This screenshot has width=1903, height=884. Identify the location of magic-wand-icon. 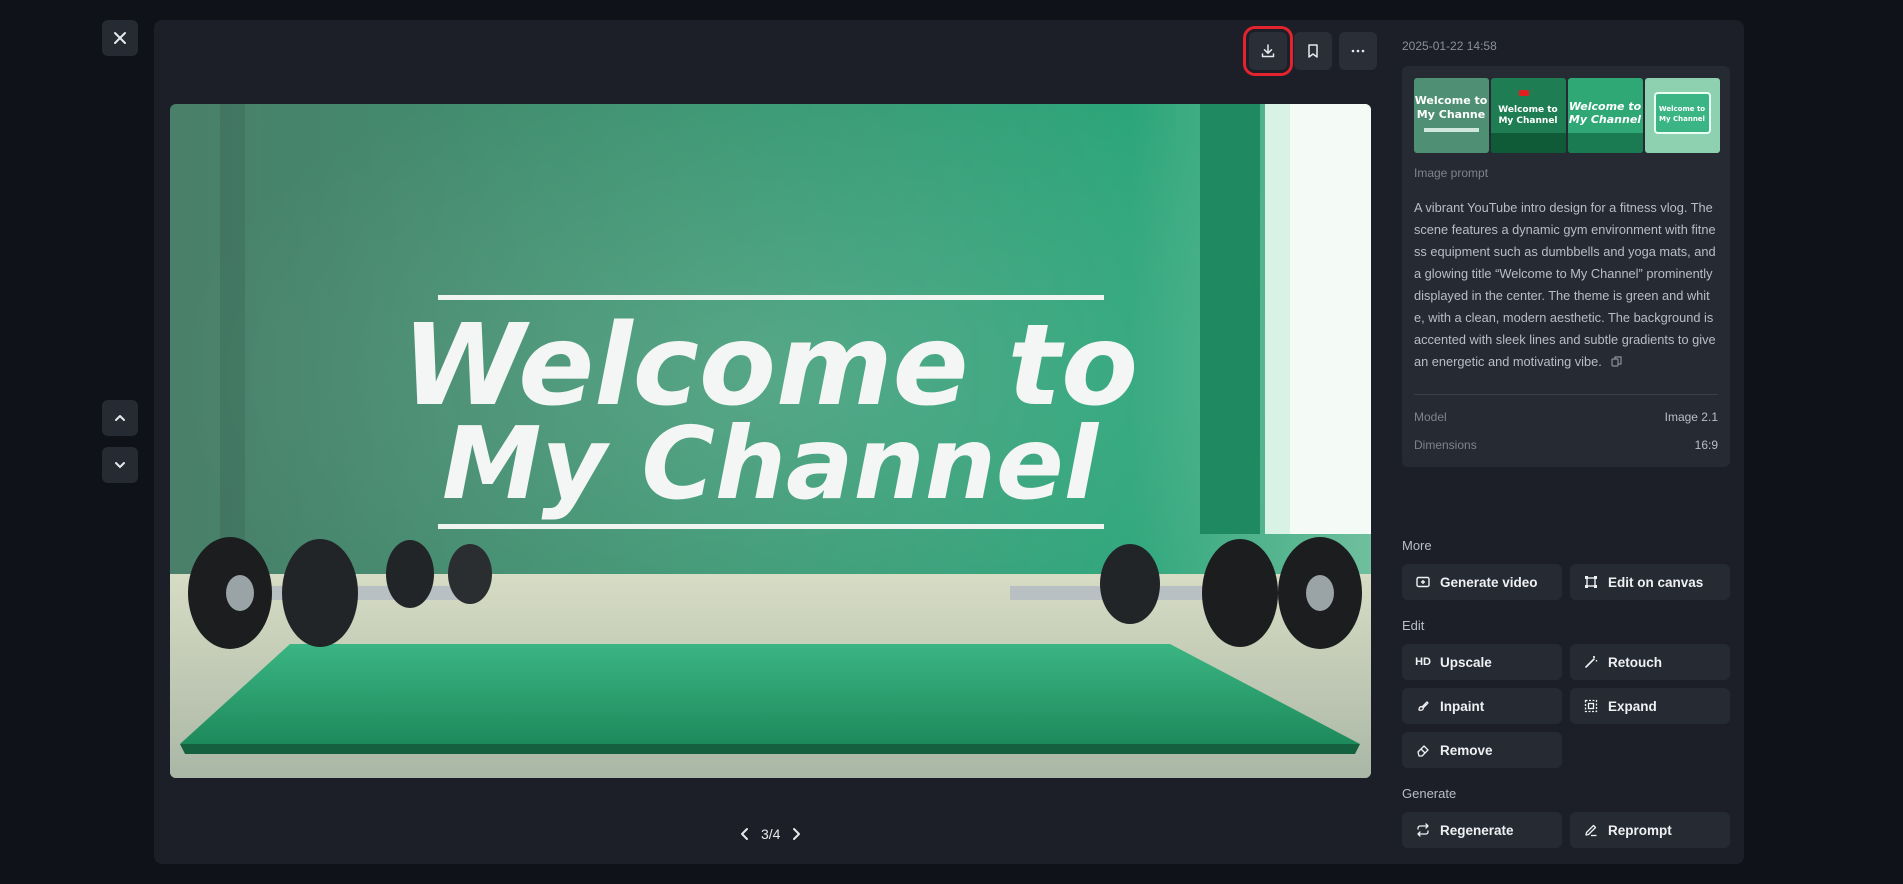
(1591, 662).